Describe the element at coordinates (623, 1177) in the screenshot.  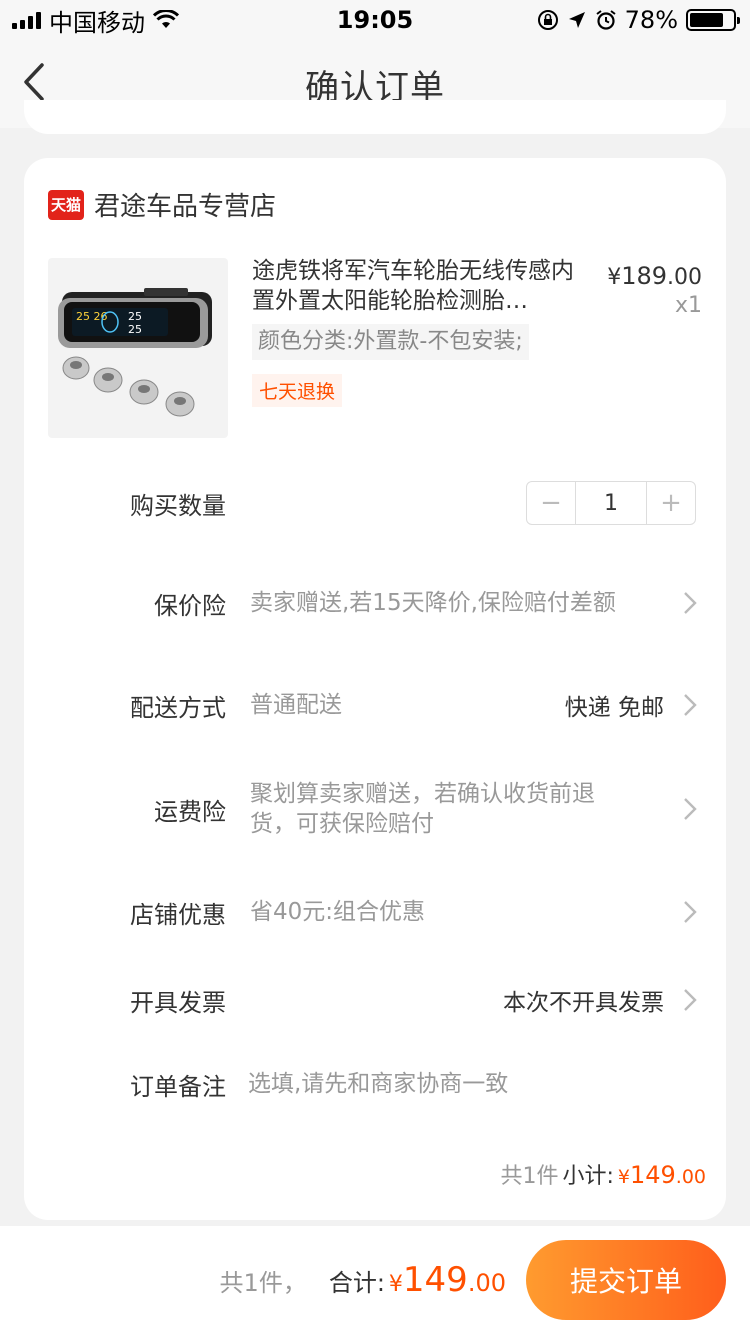
I see `subtotal-currency: ¥` at that location.